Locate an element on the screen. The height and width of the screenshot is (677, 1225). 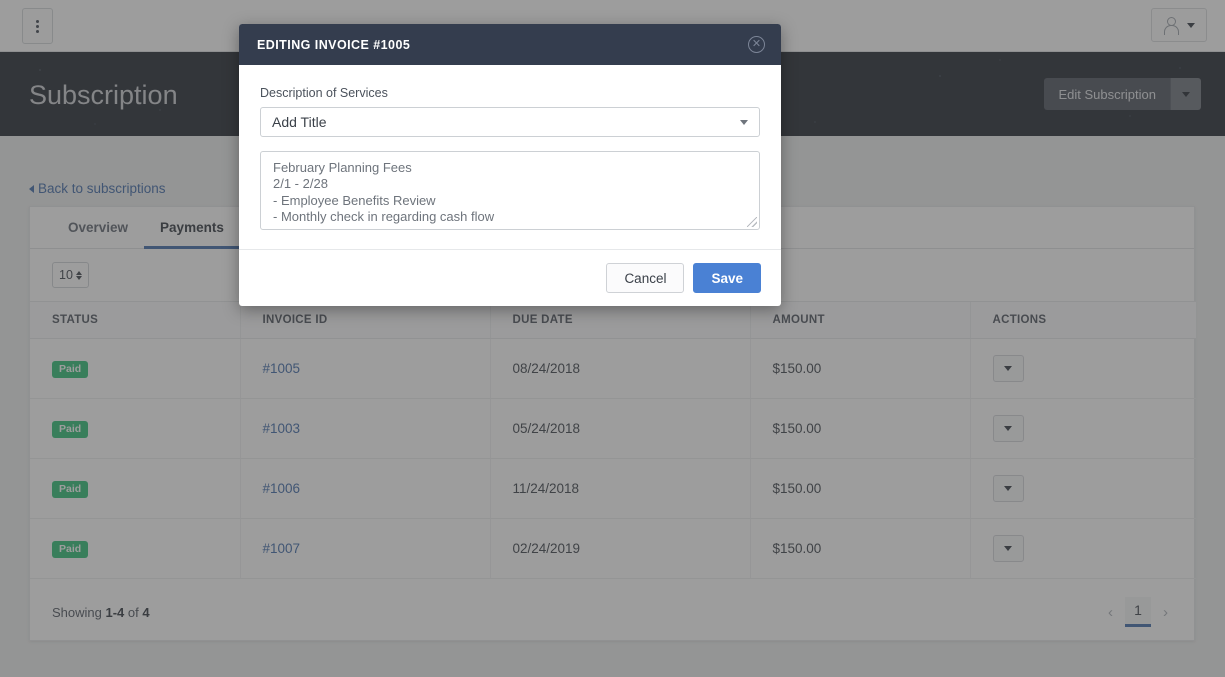
modal-title: EDITING INVOICE #1005 is located at coordinates (334, 44).